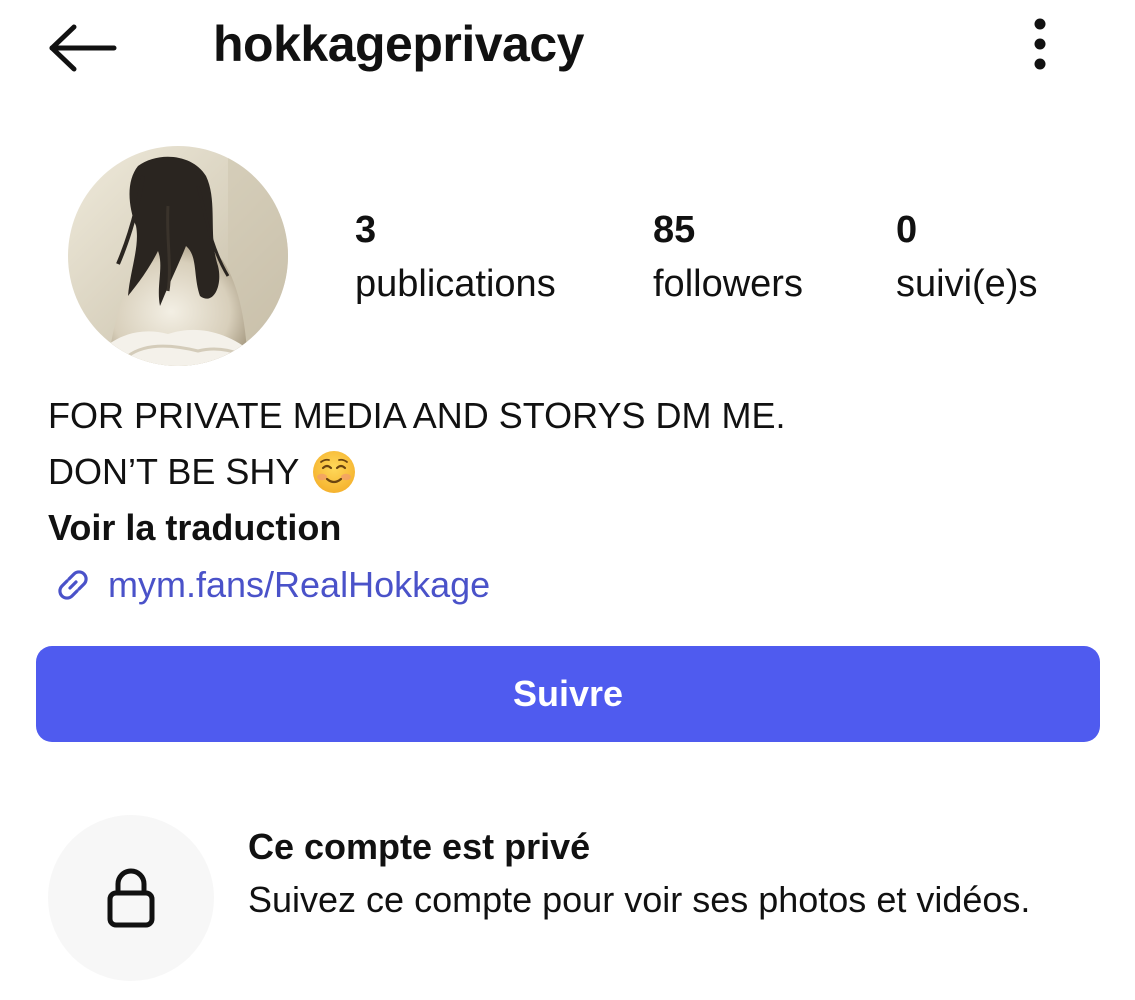  I want to click on bio-external-link: mym.fans/RealHokkage, so click(568, 585).